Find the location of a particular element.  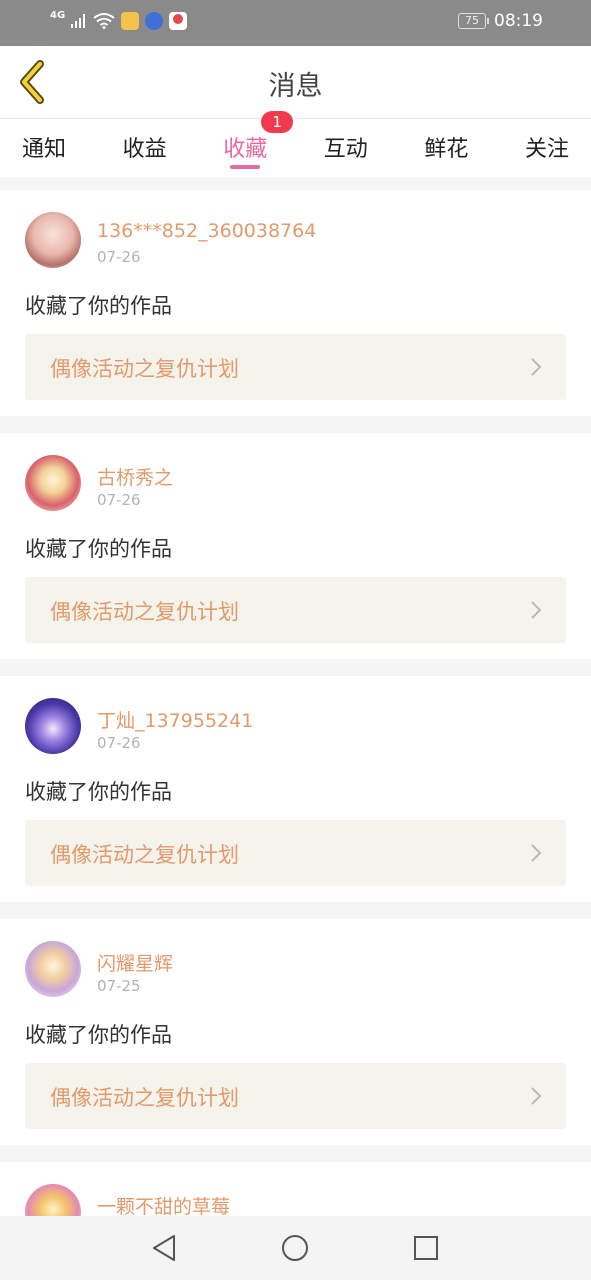

timestamp: 07-25 is located at coordinates (119, 986).